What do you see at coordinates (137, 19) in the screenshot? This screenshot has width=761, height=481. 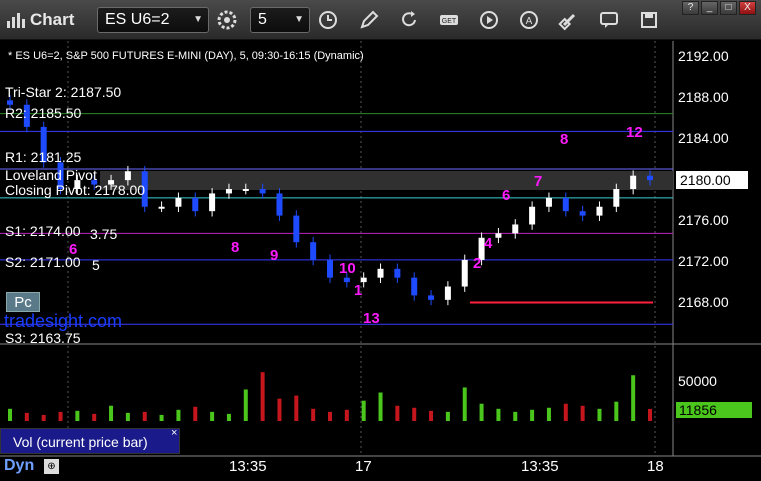 I see `symbol-value: ES U6=2` at bounding box center [137, 19].